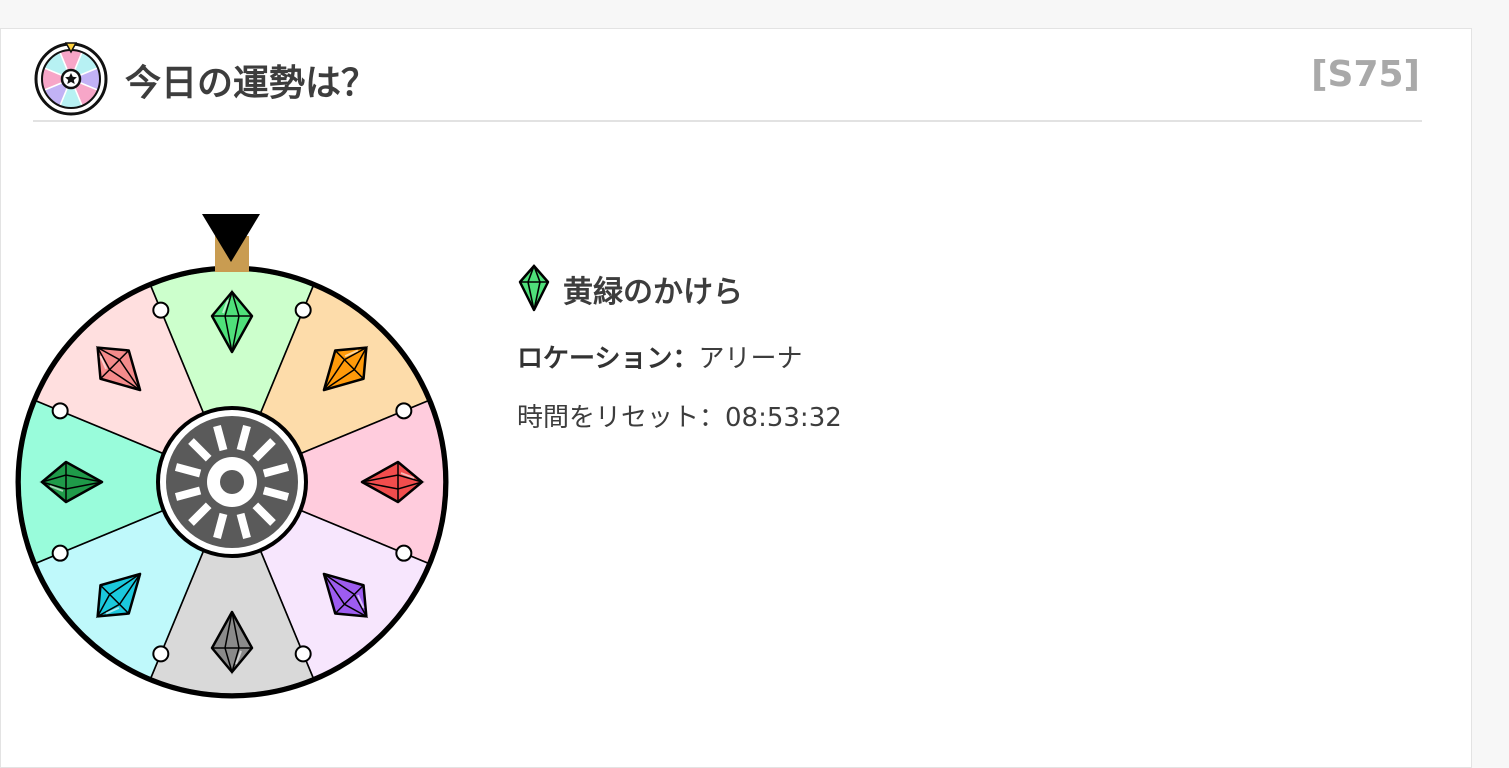 This screenshot has height=768, width=1509. What do you see at coordinates (867, 356) in the screenshot?
I see `location-line: ロケーション：アリーナ` at bounding box center [867, 356].